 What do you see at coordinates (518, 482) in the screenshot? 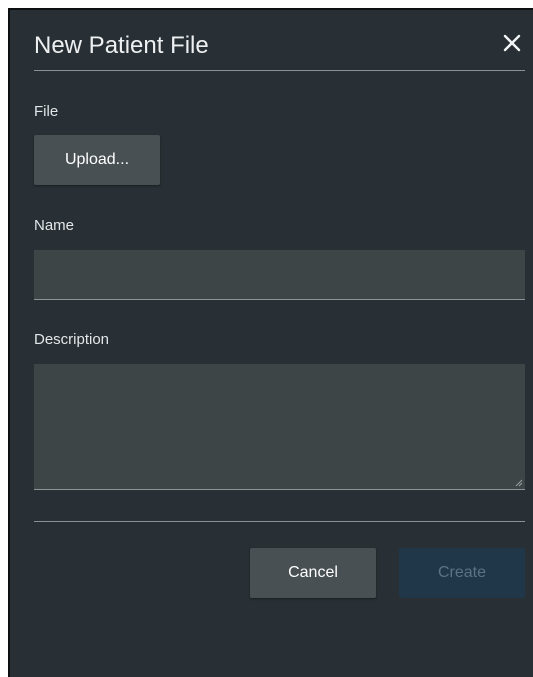
I see `resize-handle-icon` at bounding box center [518, 482].